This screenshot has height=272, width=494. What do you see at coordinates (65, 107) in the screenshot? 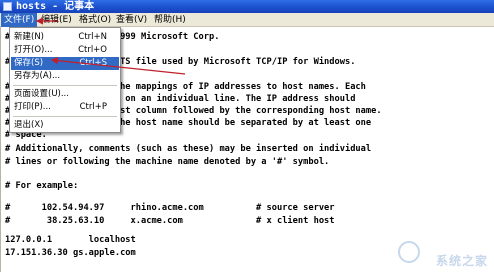
I see `menu-item-print: 打印(P)... Ctrl+P` at bounding box center [65, 107].